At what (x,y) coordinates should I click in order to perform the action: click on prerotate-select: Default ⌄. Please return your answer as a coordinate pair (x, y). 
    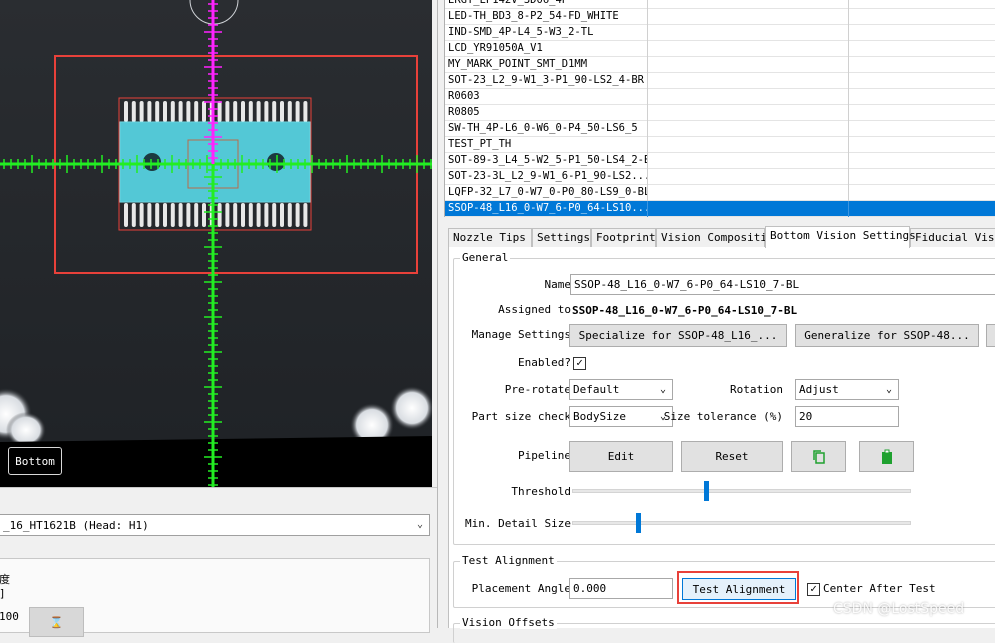
    Looking at the image, I should click on (621, 389).